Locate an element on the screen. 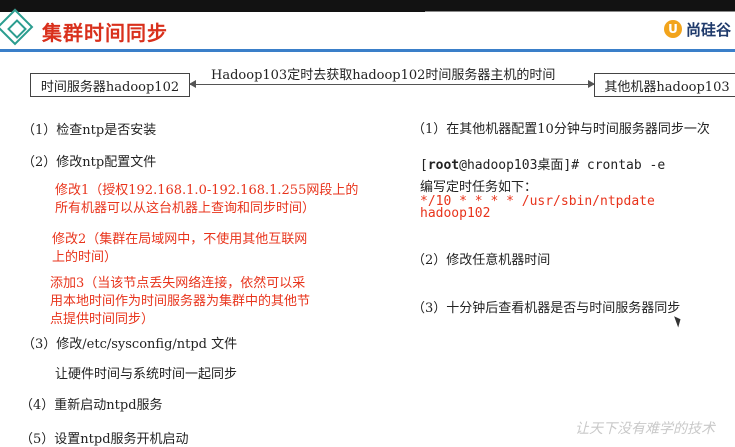 The height and width of the screenshot is (447, 735). cmd-note: 编写定时任务如下： is located at coordinates (479, 187).